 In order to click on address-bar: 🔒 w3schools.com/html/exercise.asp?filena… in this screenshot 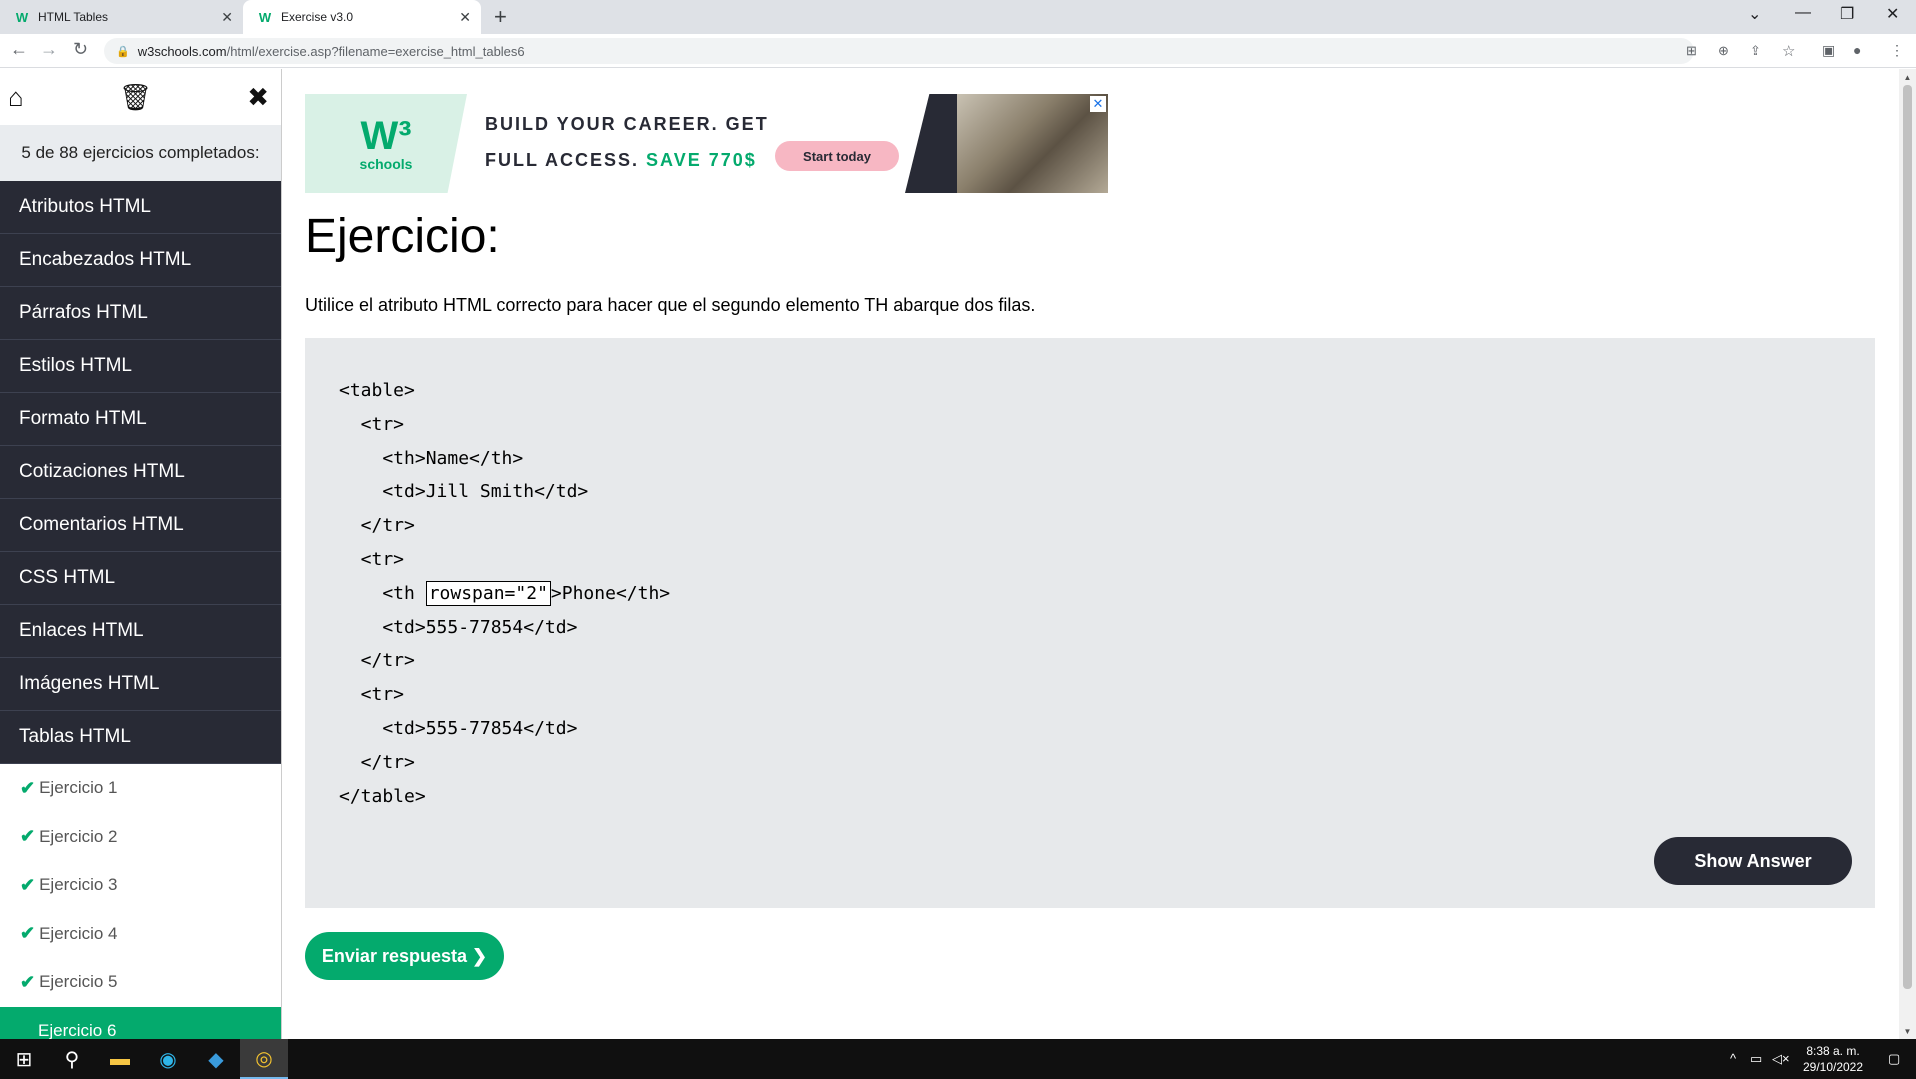, I will do `click(949, 51)`.